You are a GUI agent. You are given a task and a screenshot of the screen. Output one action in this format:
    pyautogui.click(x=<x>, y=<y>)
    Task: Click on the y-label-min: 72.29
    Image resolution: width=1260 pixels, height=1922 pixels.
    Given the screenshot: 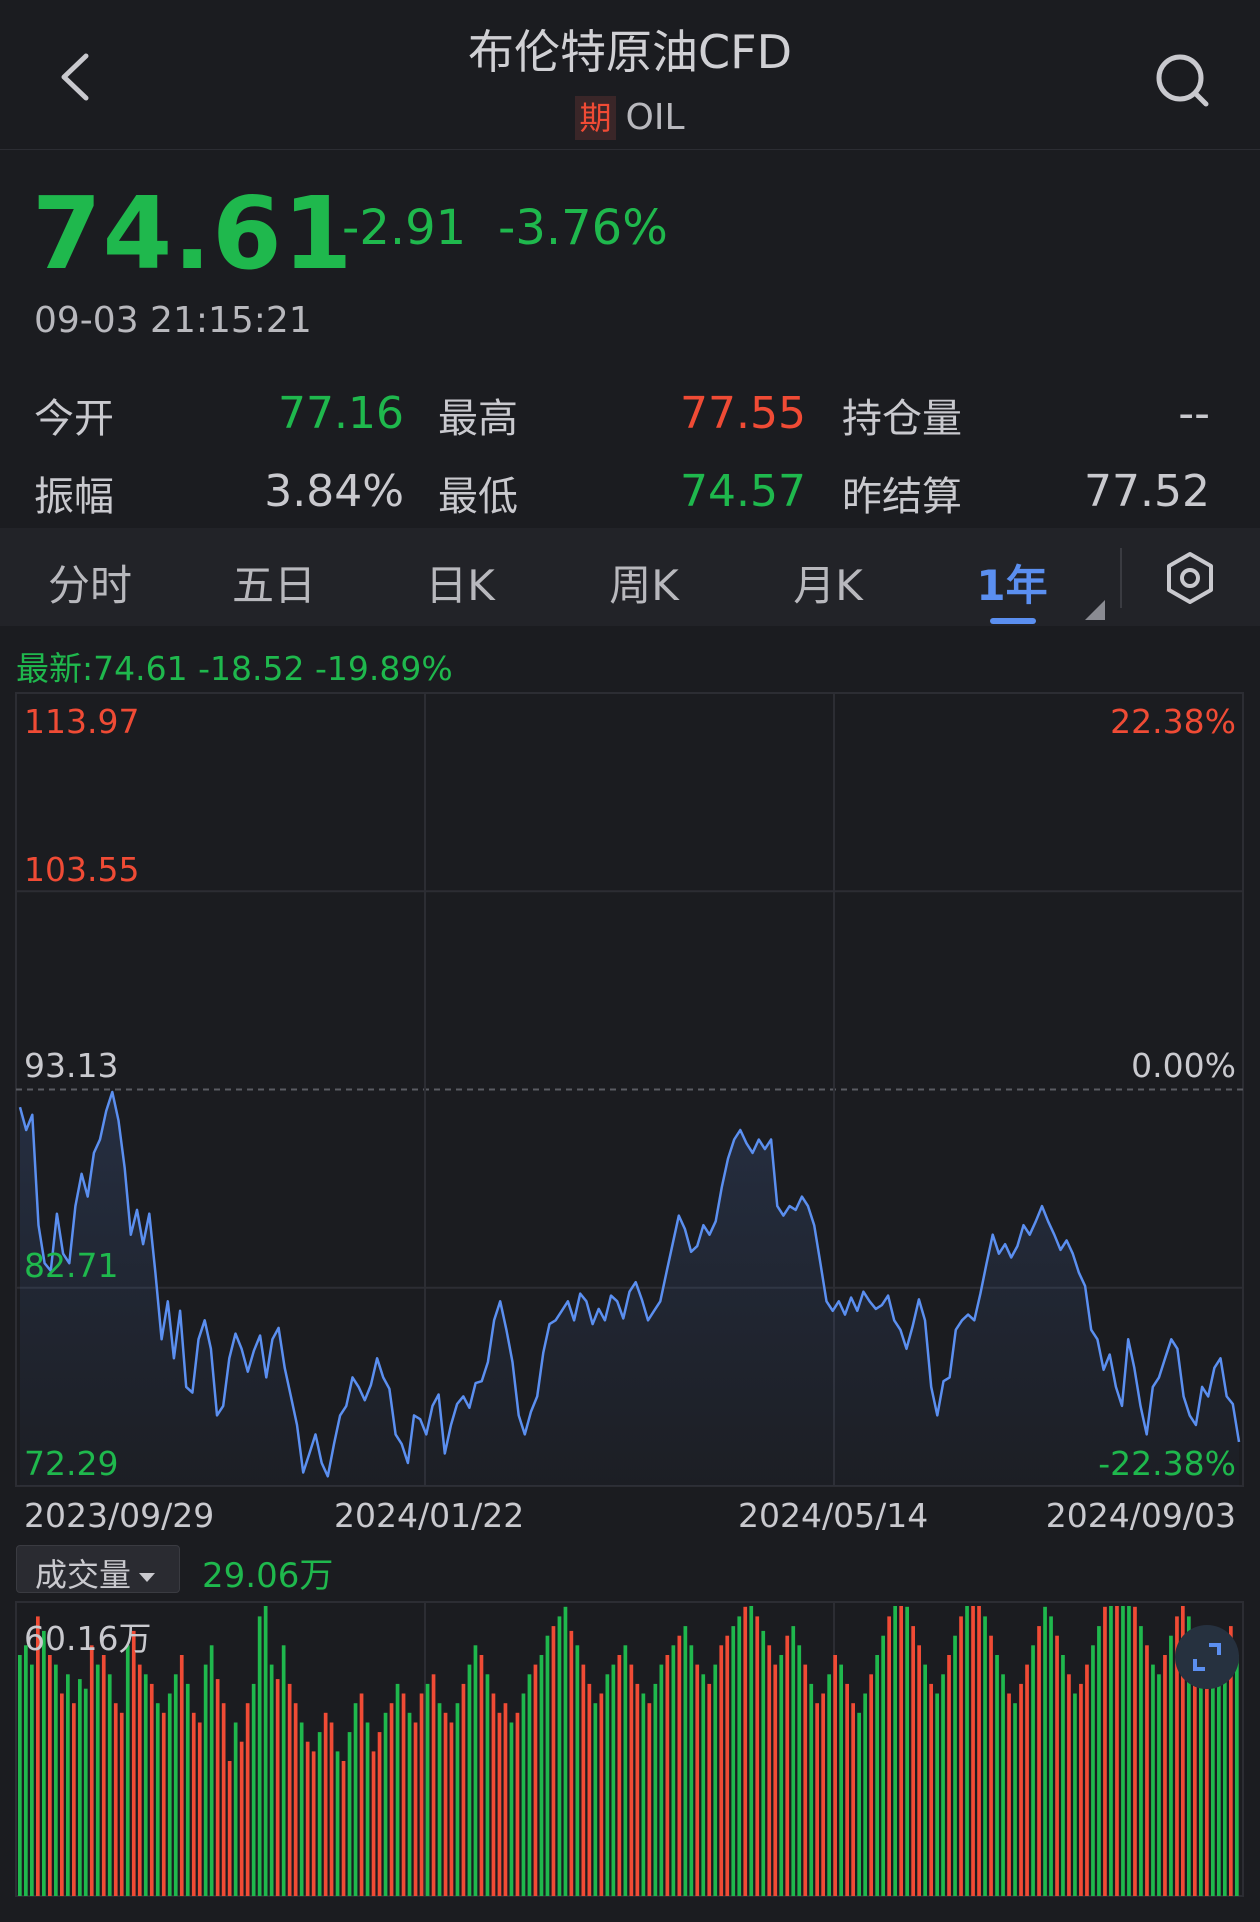 What is the action you would take?
    pyautogui.click(x=71, y=1463)
    